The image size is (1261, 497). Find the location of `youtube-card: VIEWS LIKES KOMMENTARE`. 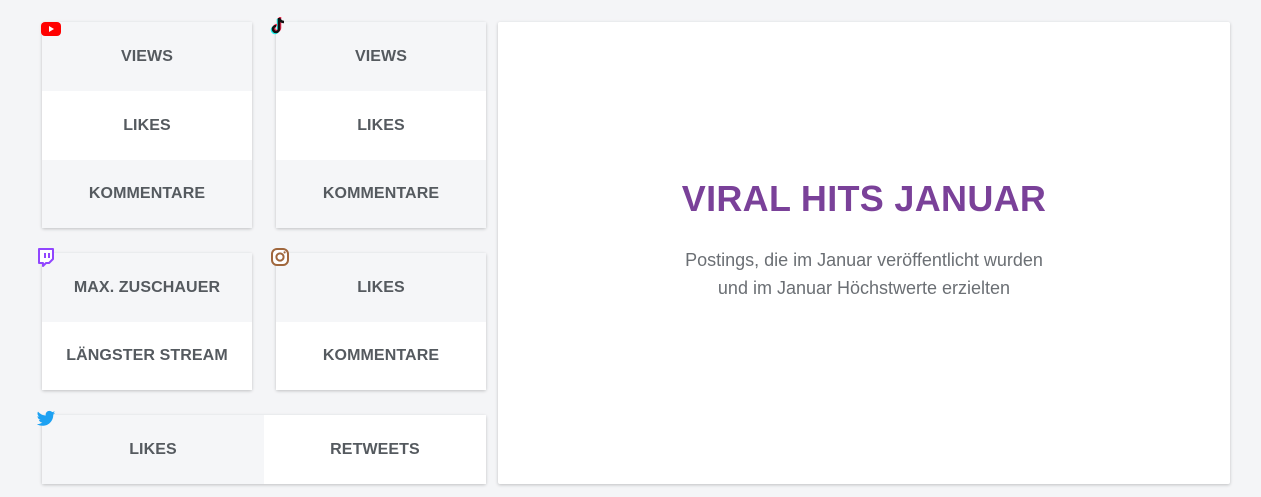

youtube-card: VIEWS LIKES KOMMENTARE is located at coordinates (147, 125).